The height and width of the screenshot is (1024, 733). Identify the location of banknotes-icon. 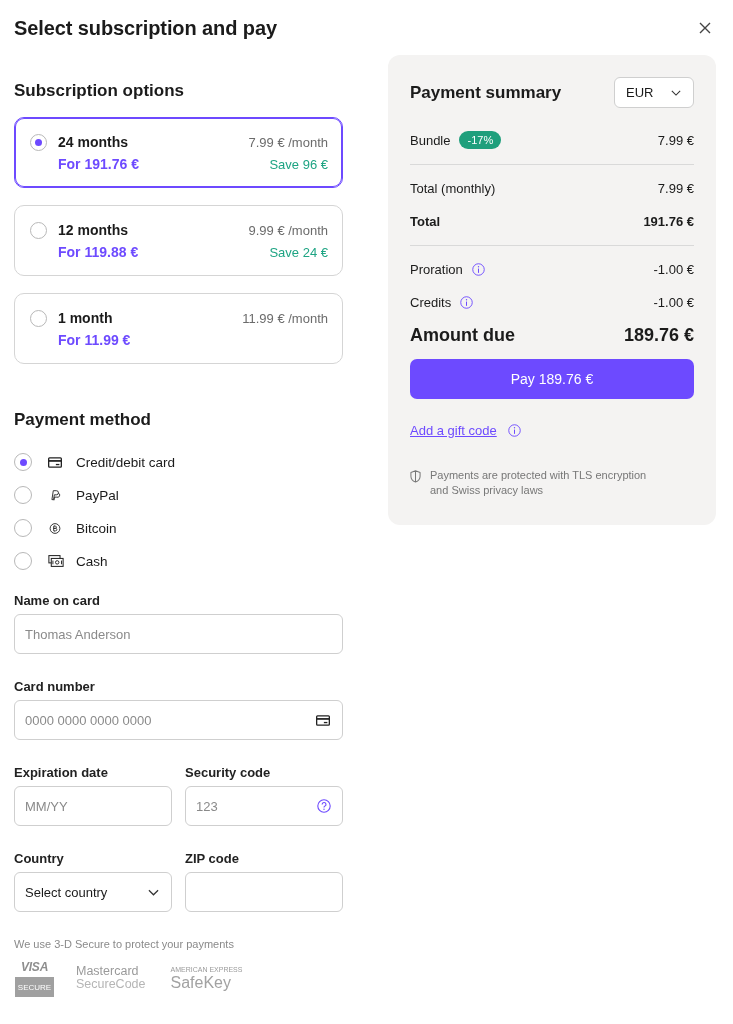
(56, 561).